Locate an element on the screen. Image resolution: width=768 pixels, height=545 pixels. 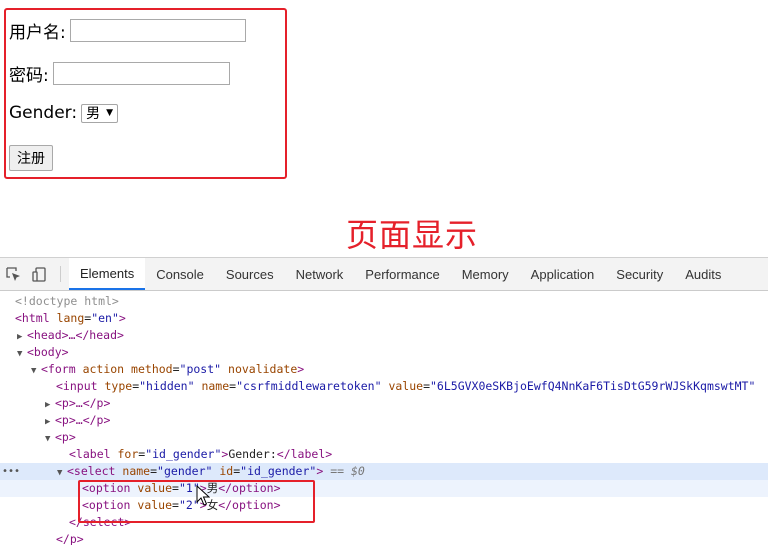
tab-sources: Sources is located at coordinates (250, 274).